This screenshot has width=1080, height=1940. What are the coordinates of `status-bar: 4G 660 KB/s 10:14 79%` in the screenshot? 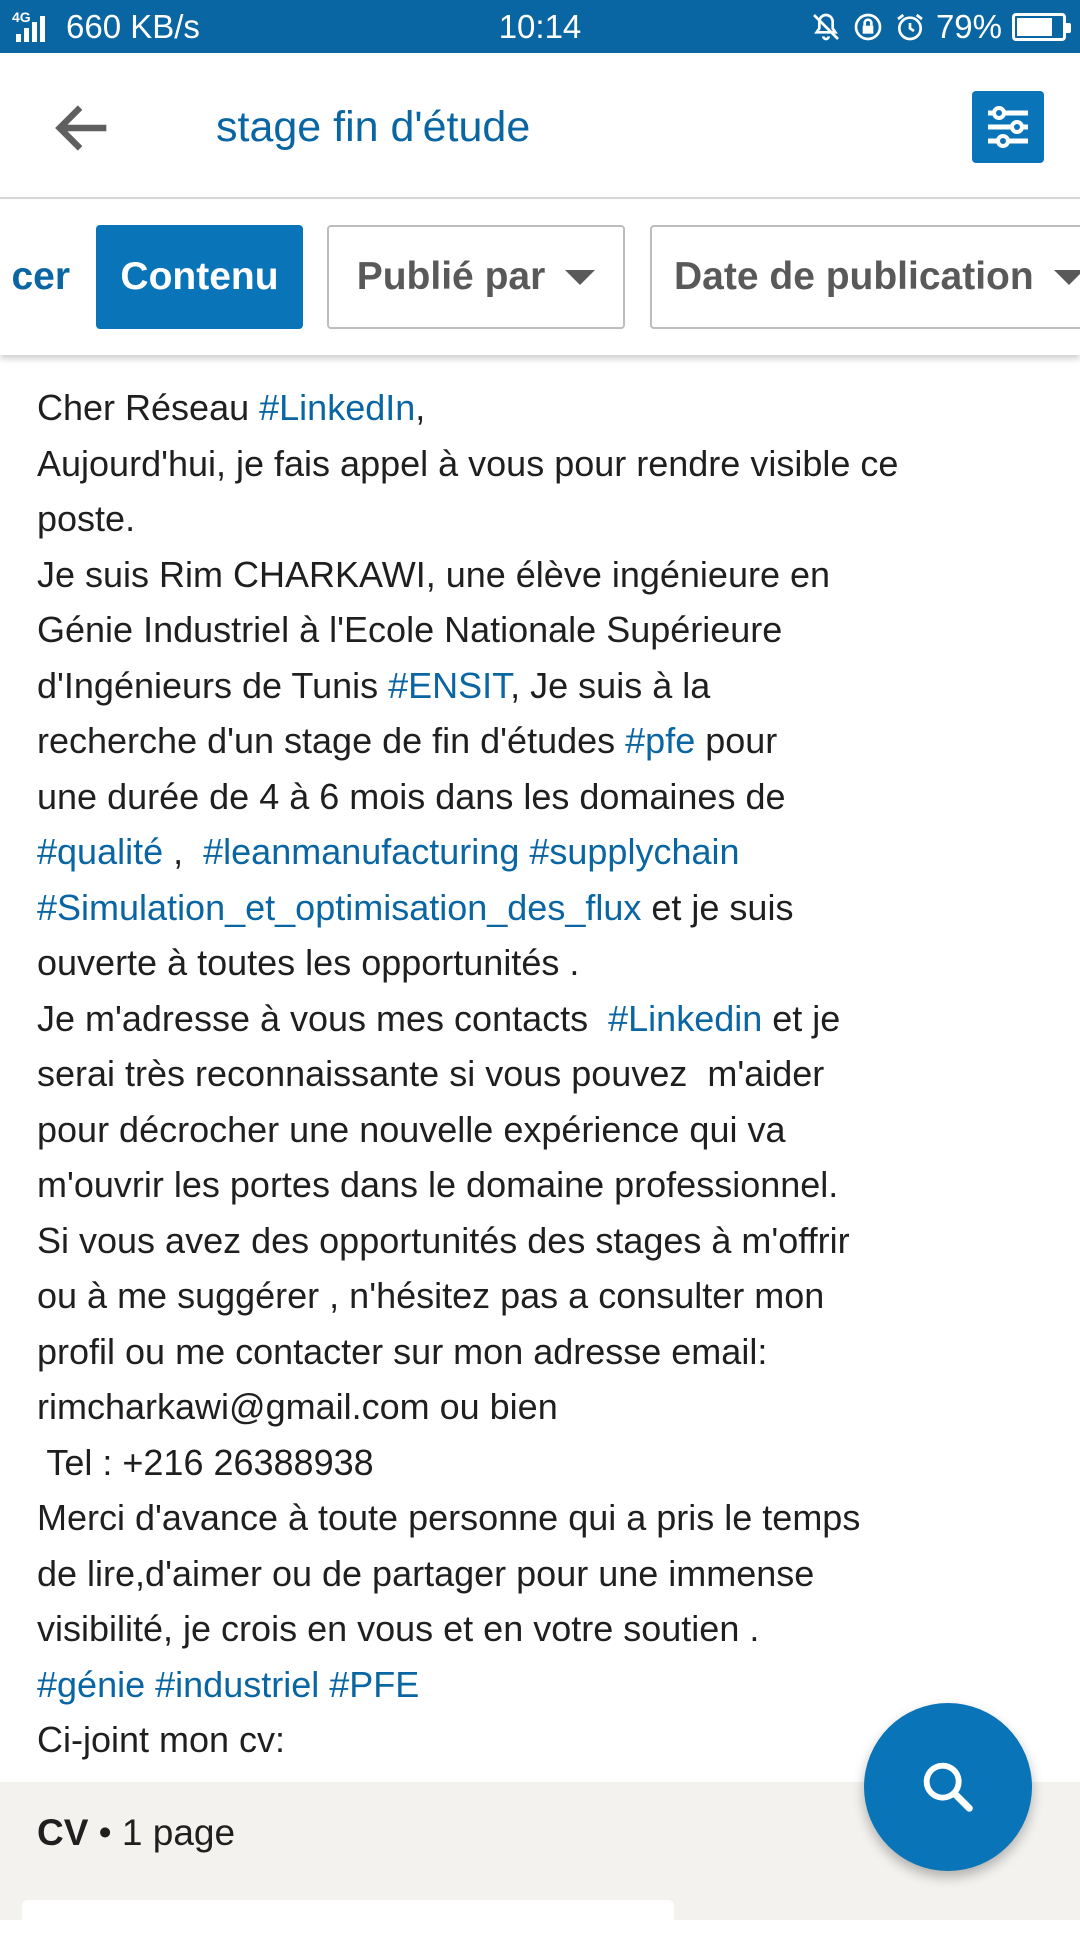 It's located at (540, 26).